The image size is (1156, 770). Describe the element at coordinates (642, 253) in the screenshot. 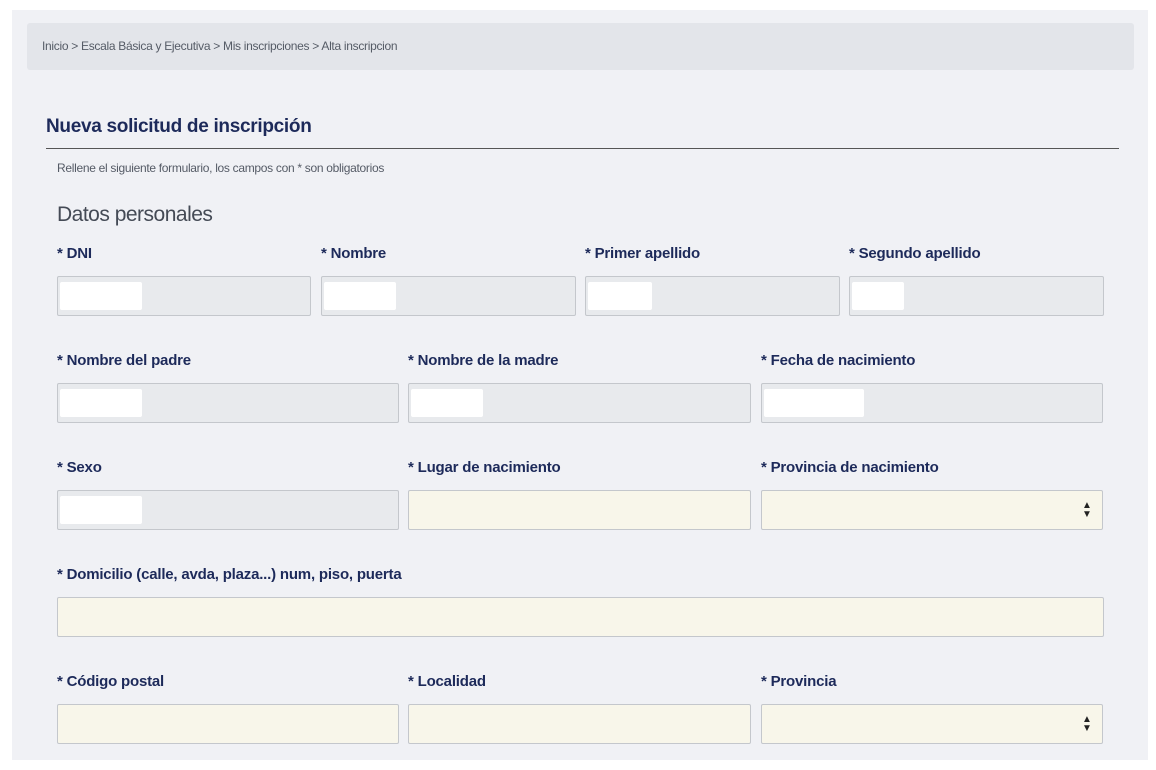

I see `primer-apellido-label: * Primer apellido` at that location.